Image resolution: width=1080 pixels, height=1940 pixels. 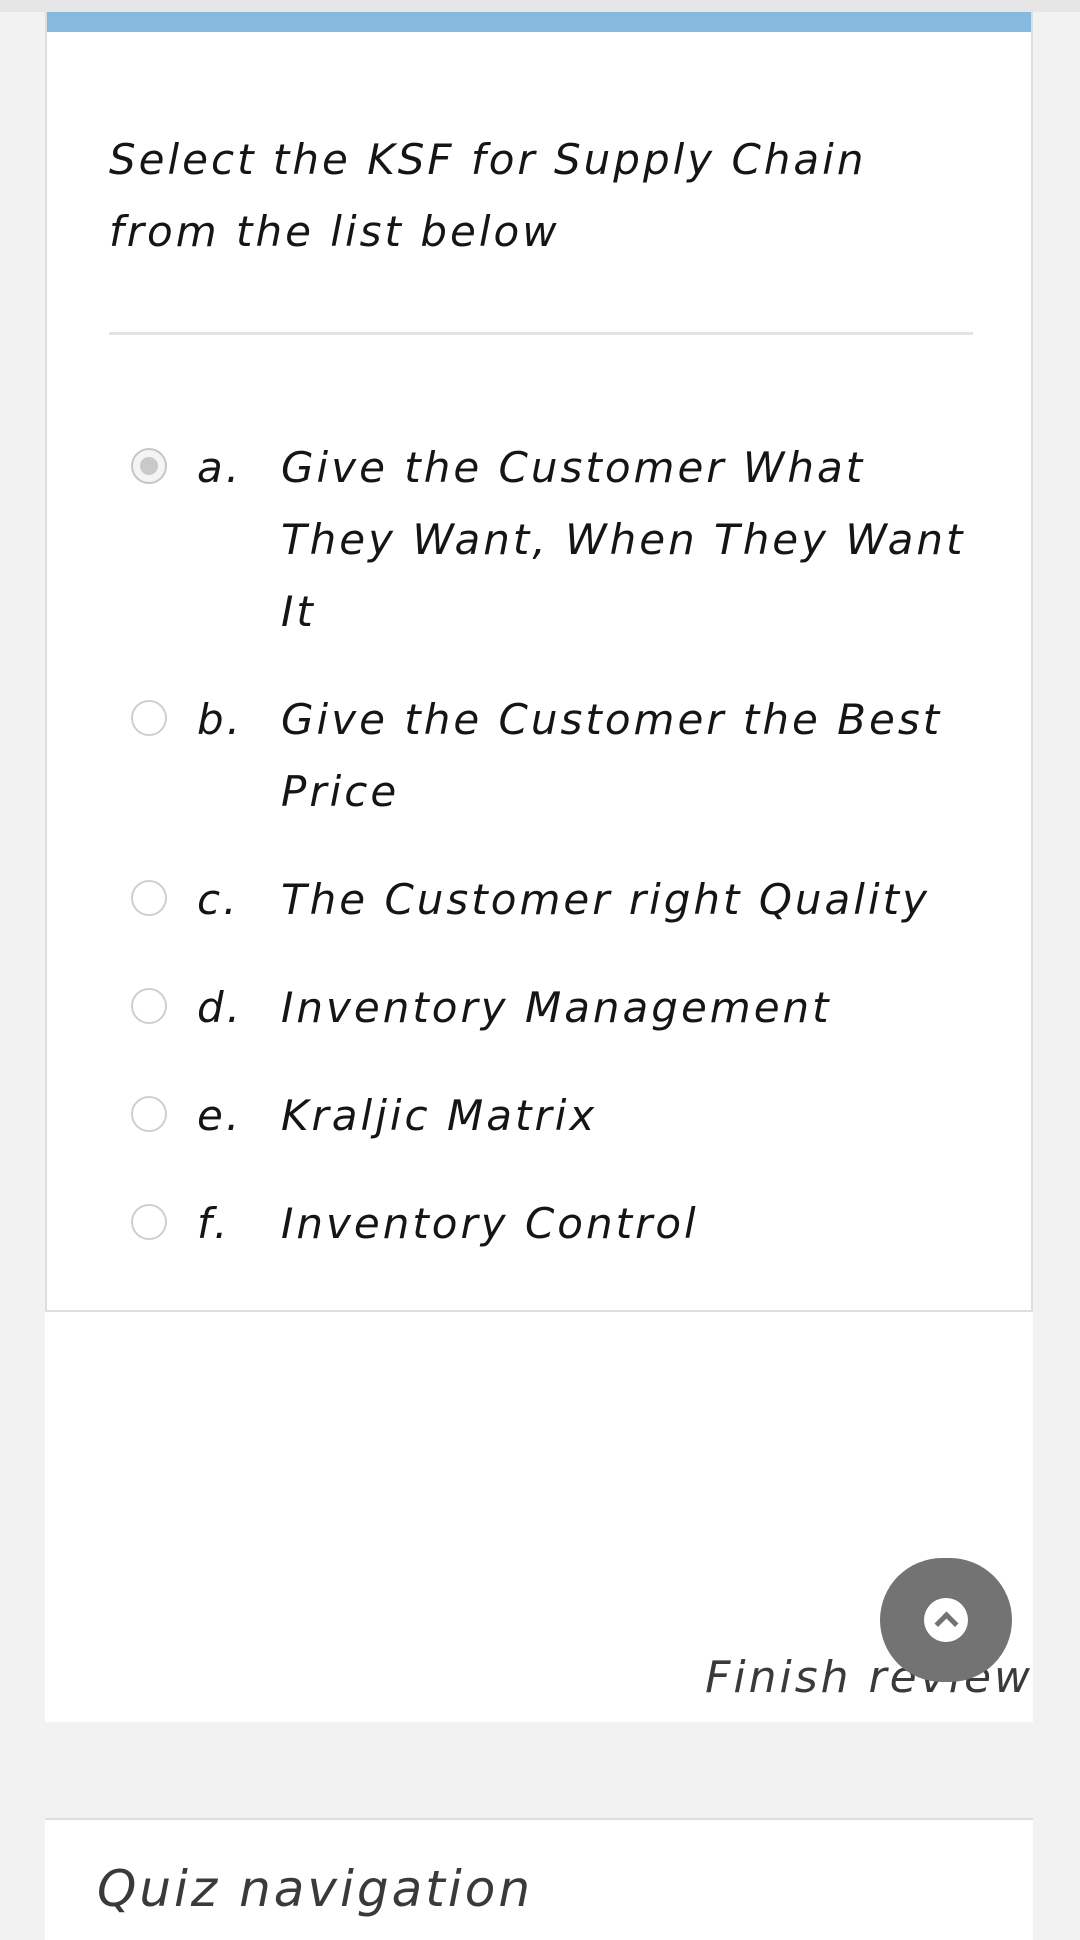 I want to click on card-accent-bar, so click(x=539, y=22).